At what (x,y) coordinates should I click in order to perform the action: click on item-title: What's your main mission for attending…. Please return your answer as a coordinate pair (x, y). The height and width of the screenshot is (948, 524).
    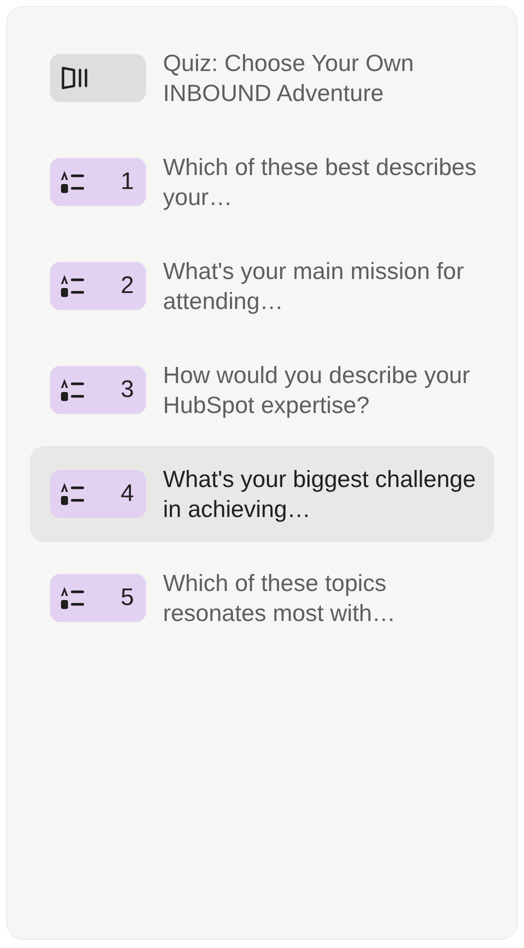
    Looking at the image, I should click on (314, 286).